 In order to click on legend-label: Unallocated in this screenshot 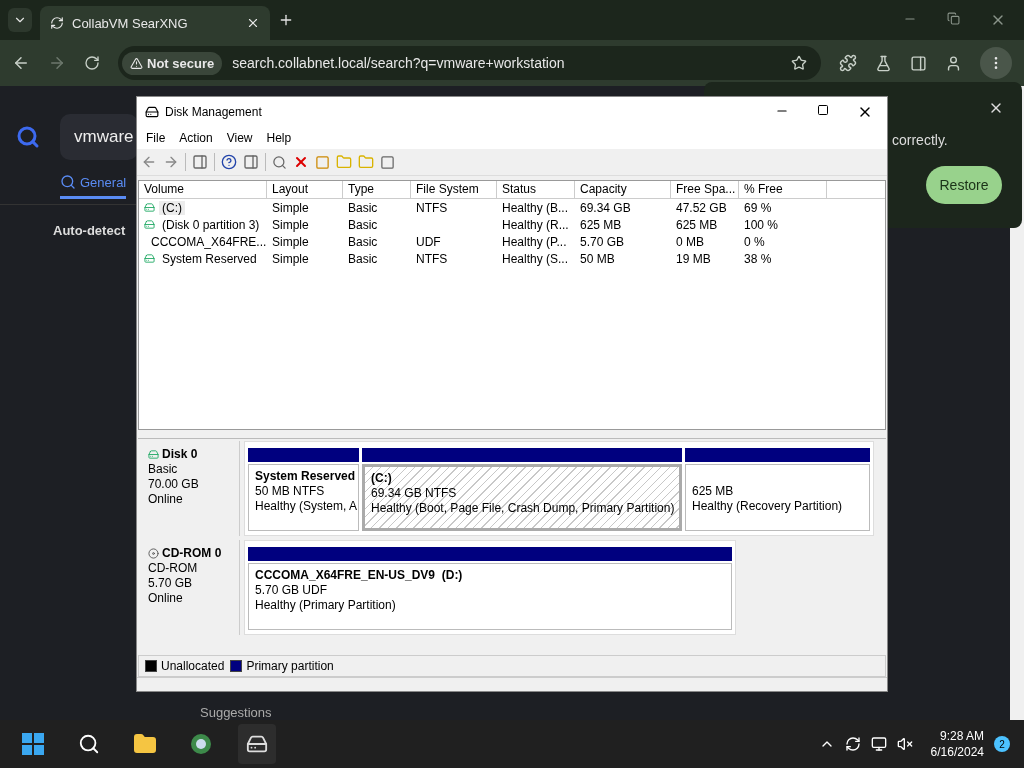, I will do `click(193, 666)`.